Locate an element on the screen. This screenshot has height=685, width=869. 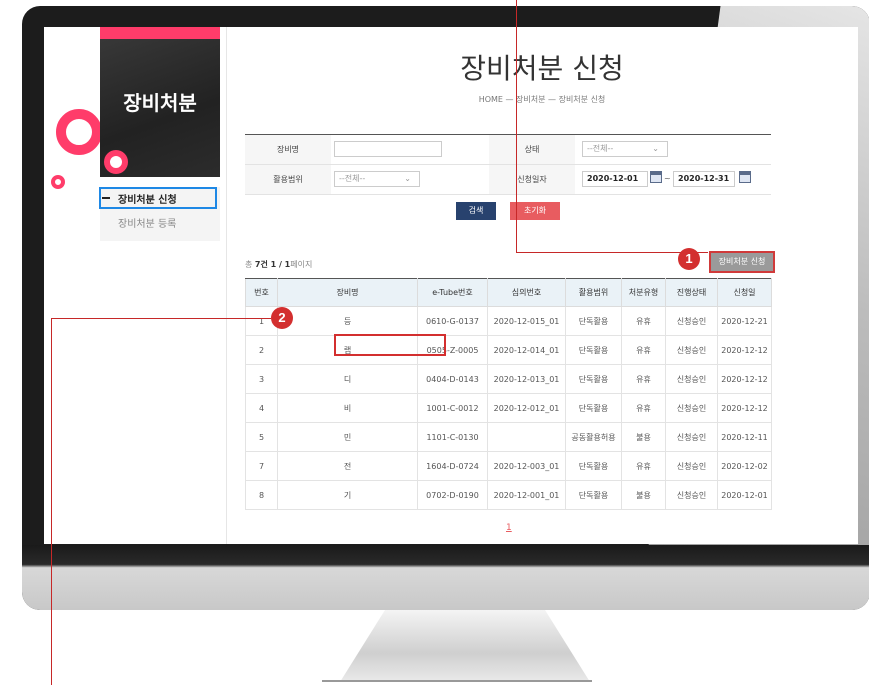
apply-disposal-button: 장비처분 신청 is located at coordinates (742, 262).